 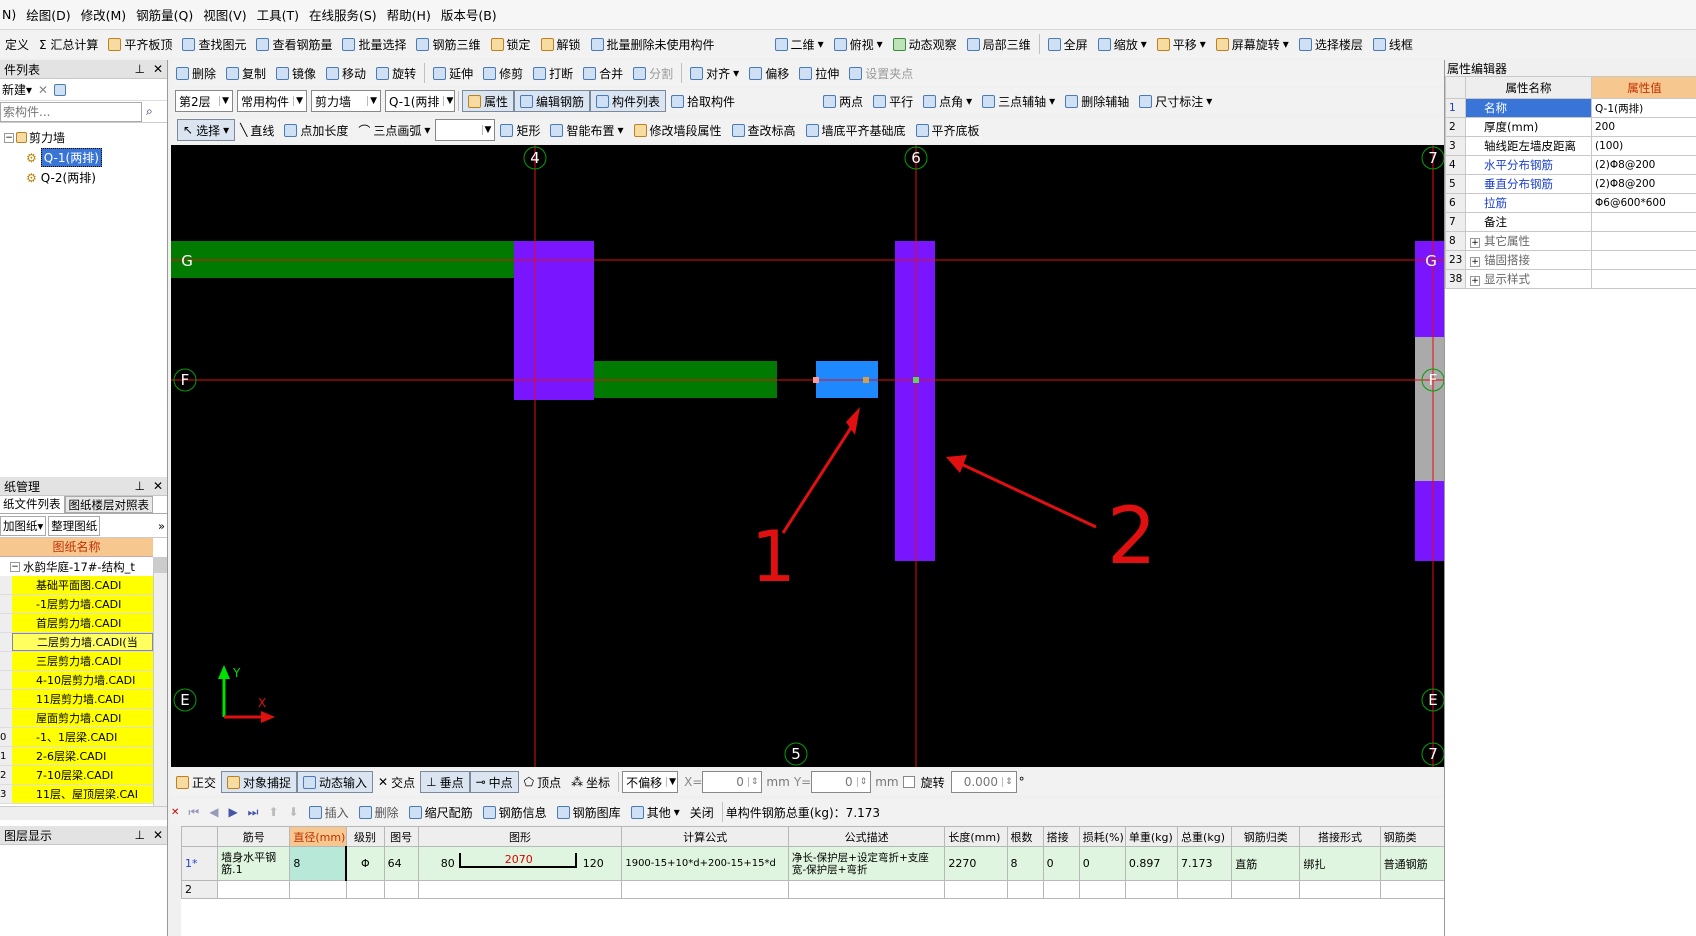 What do you see at coordinates (714, 73) in the screenshot?
I see `align-button: 对齐 ▾` at bounding box center [714, 73].